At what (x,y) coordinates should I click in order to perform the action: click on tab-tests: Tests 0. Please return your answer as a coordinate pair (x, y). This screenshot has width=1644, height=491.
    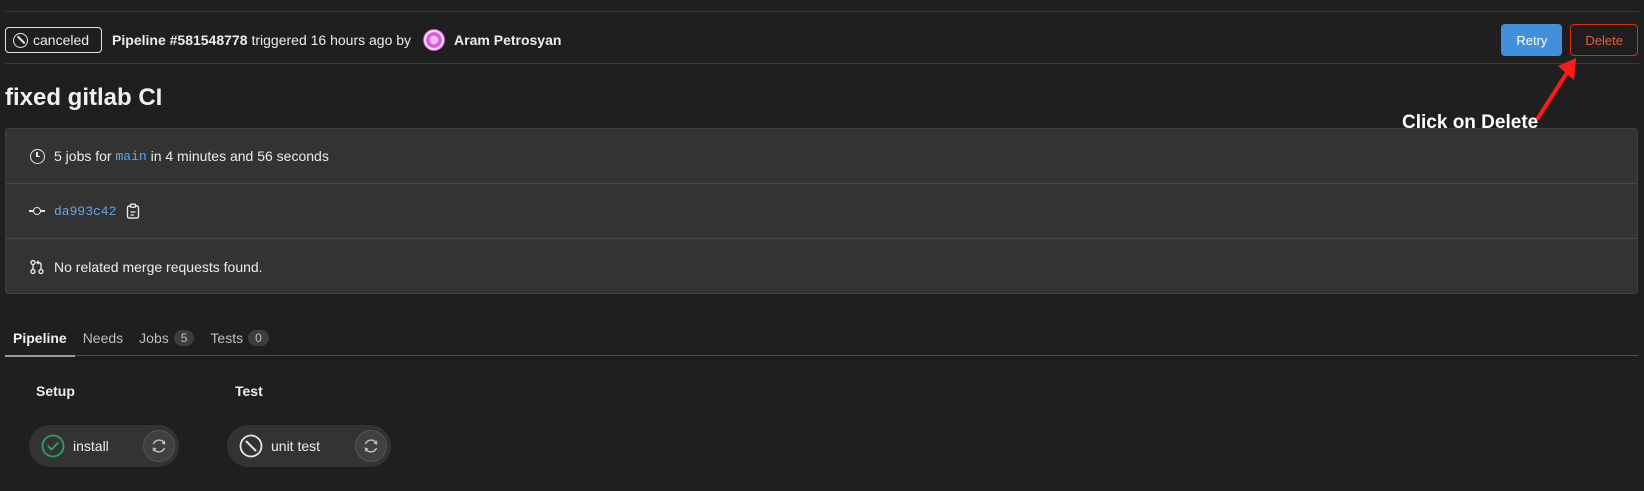
    Looking at the image, I should click on (239, 338).